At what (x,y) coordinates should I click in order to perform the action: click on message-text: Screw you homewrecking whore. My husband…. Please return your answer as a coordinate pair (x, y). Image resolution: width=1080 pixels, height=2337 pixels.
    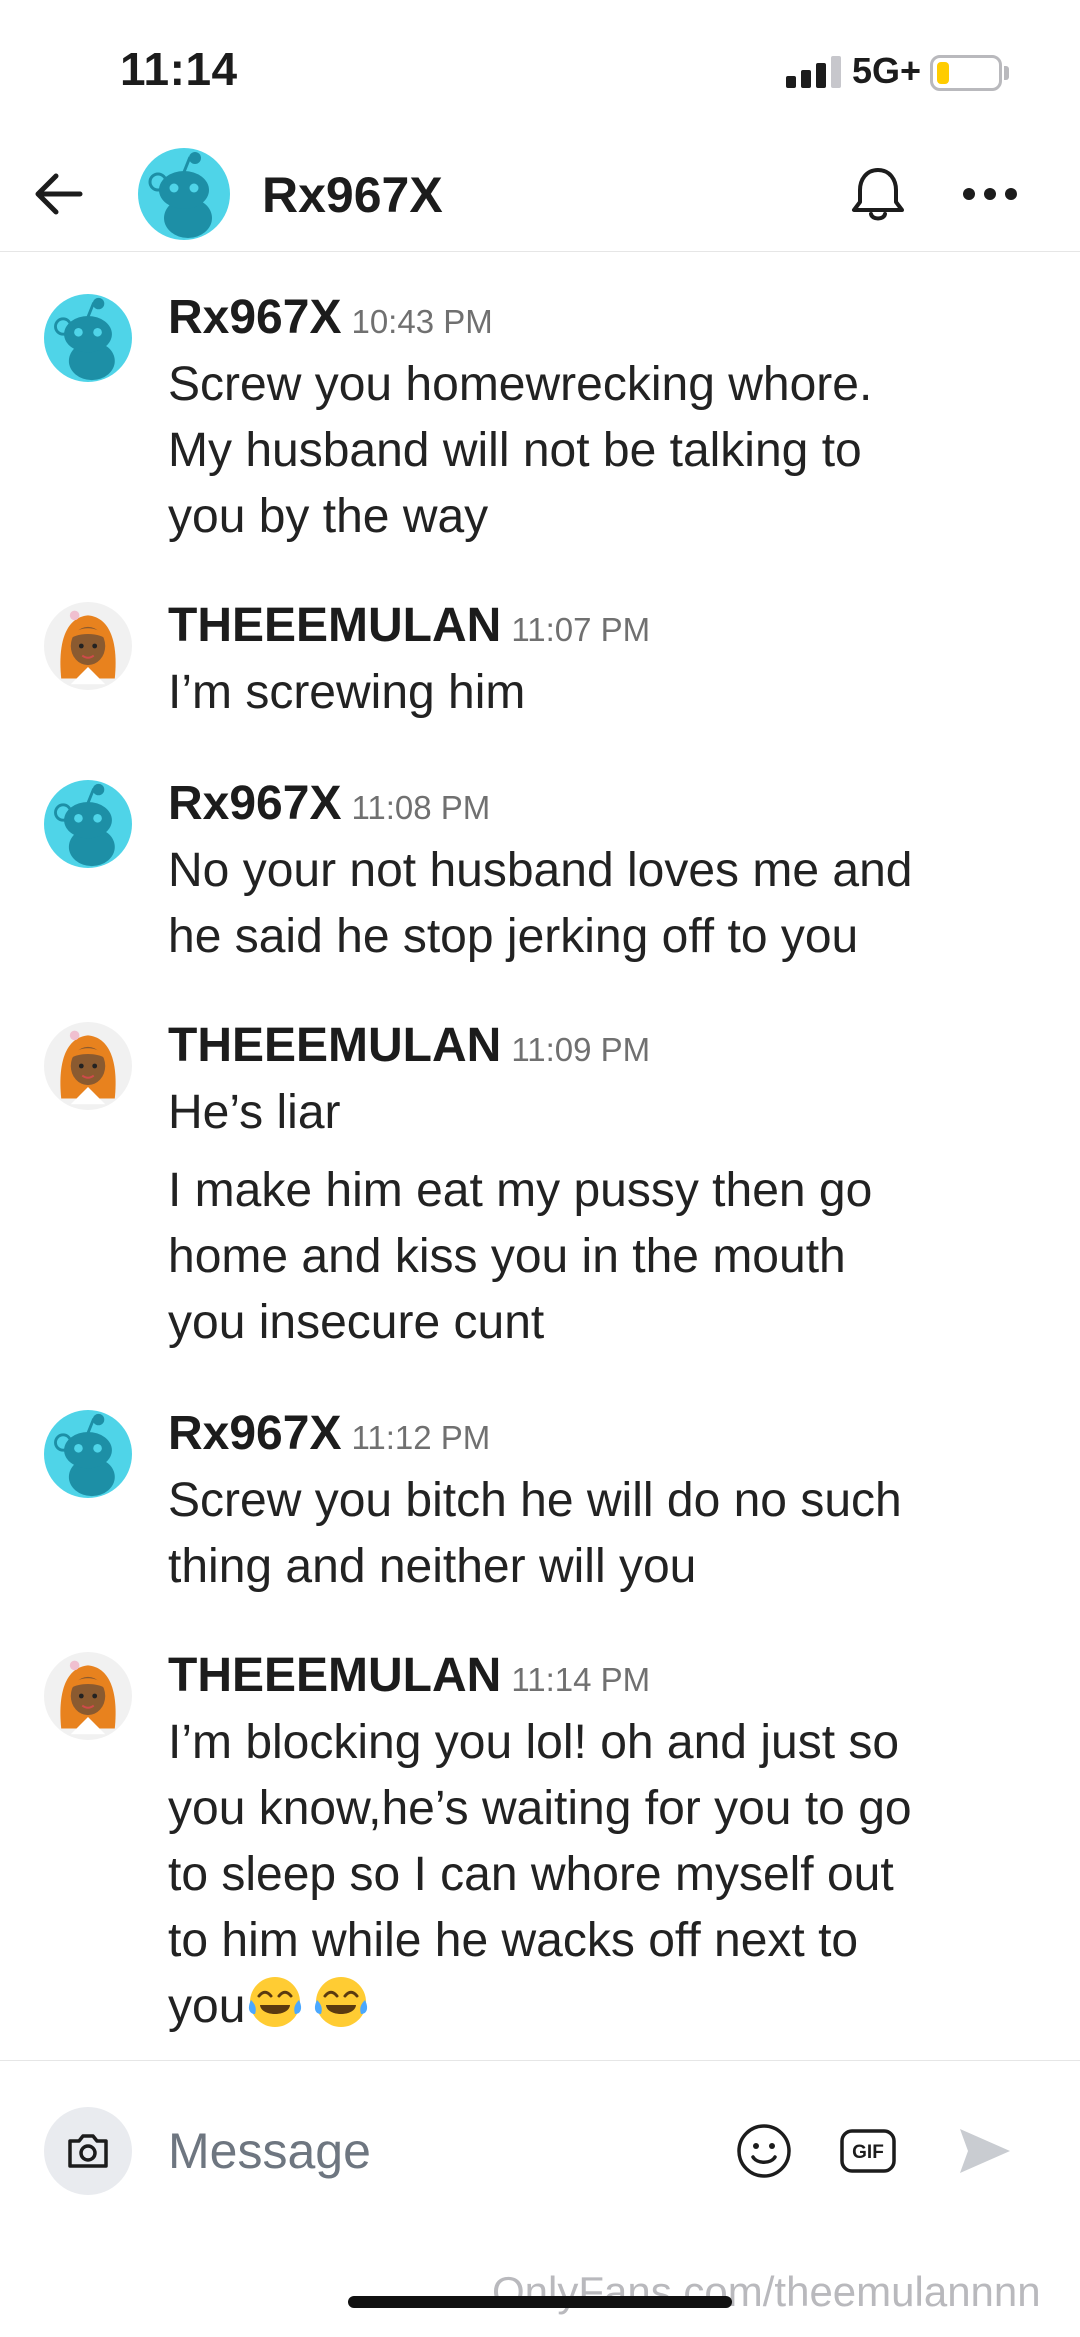
    Looking at the image, I should click on (520, 450).